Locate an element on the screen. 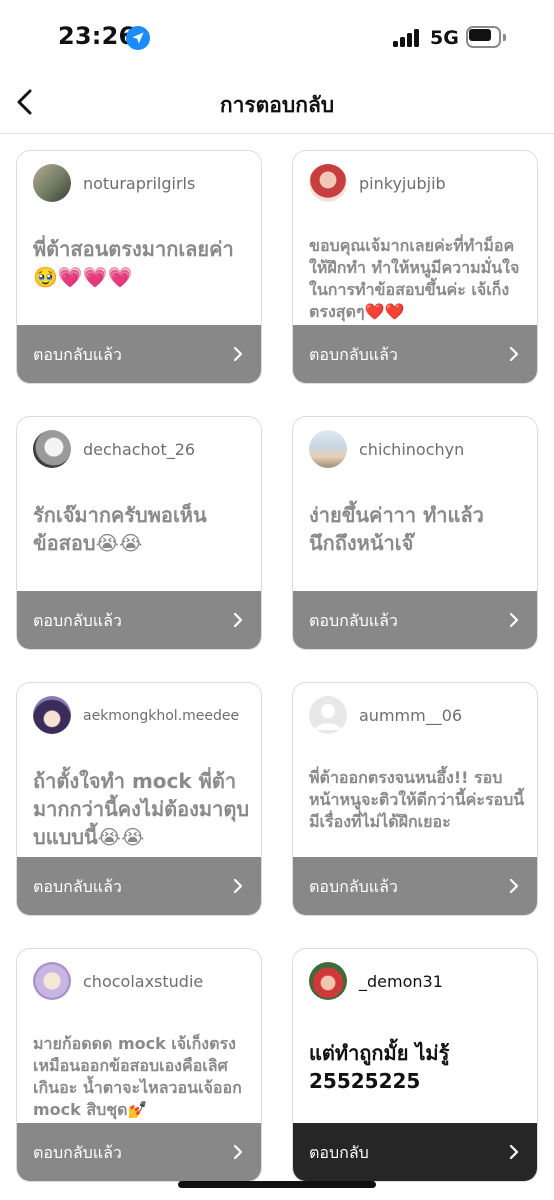  reply-button: ตอบกลับ is located at coordinates (415, 1152).